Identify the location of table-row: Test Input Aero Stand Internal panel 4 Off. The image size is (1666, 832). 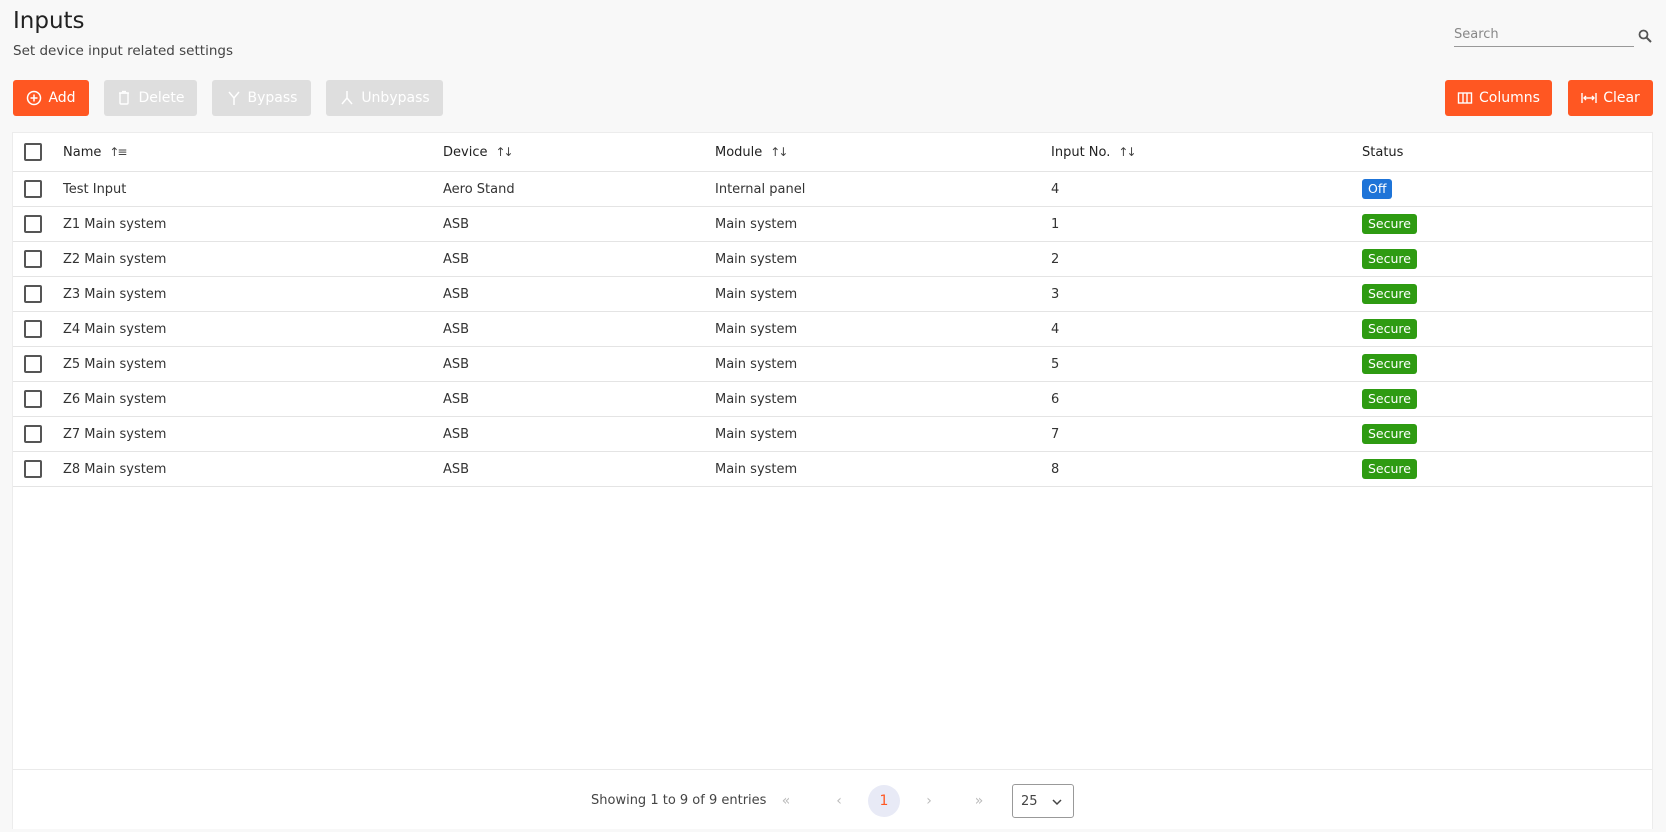
(832, 189).